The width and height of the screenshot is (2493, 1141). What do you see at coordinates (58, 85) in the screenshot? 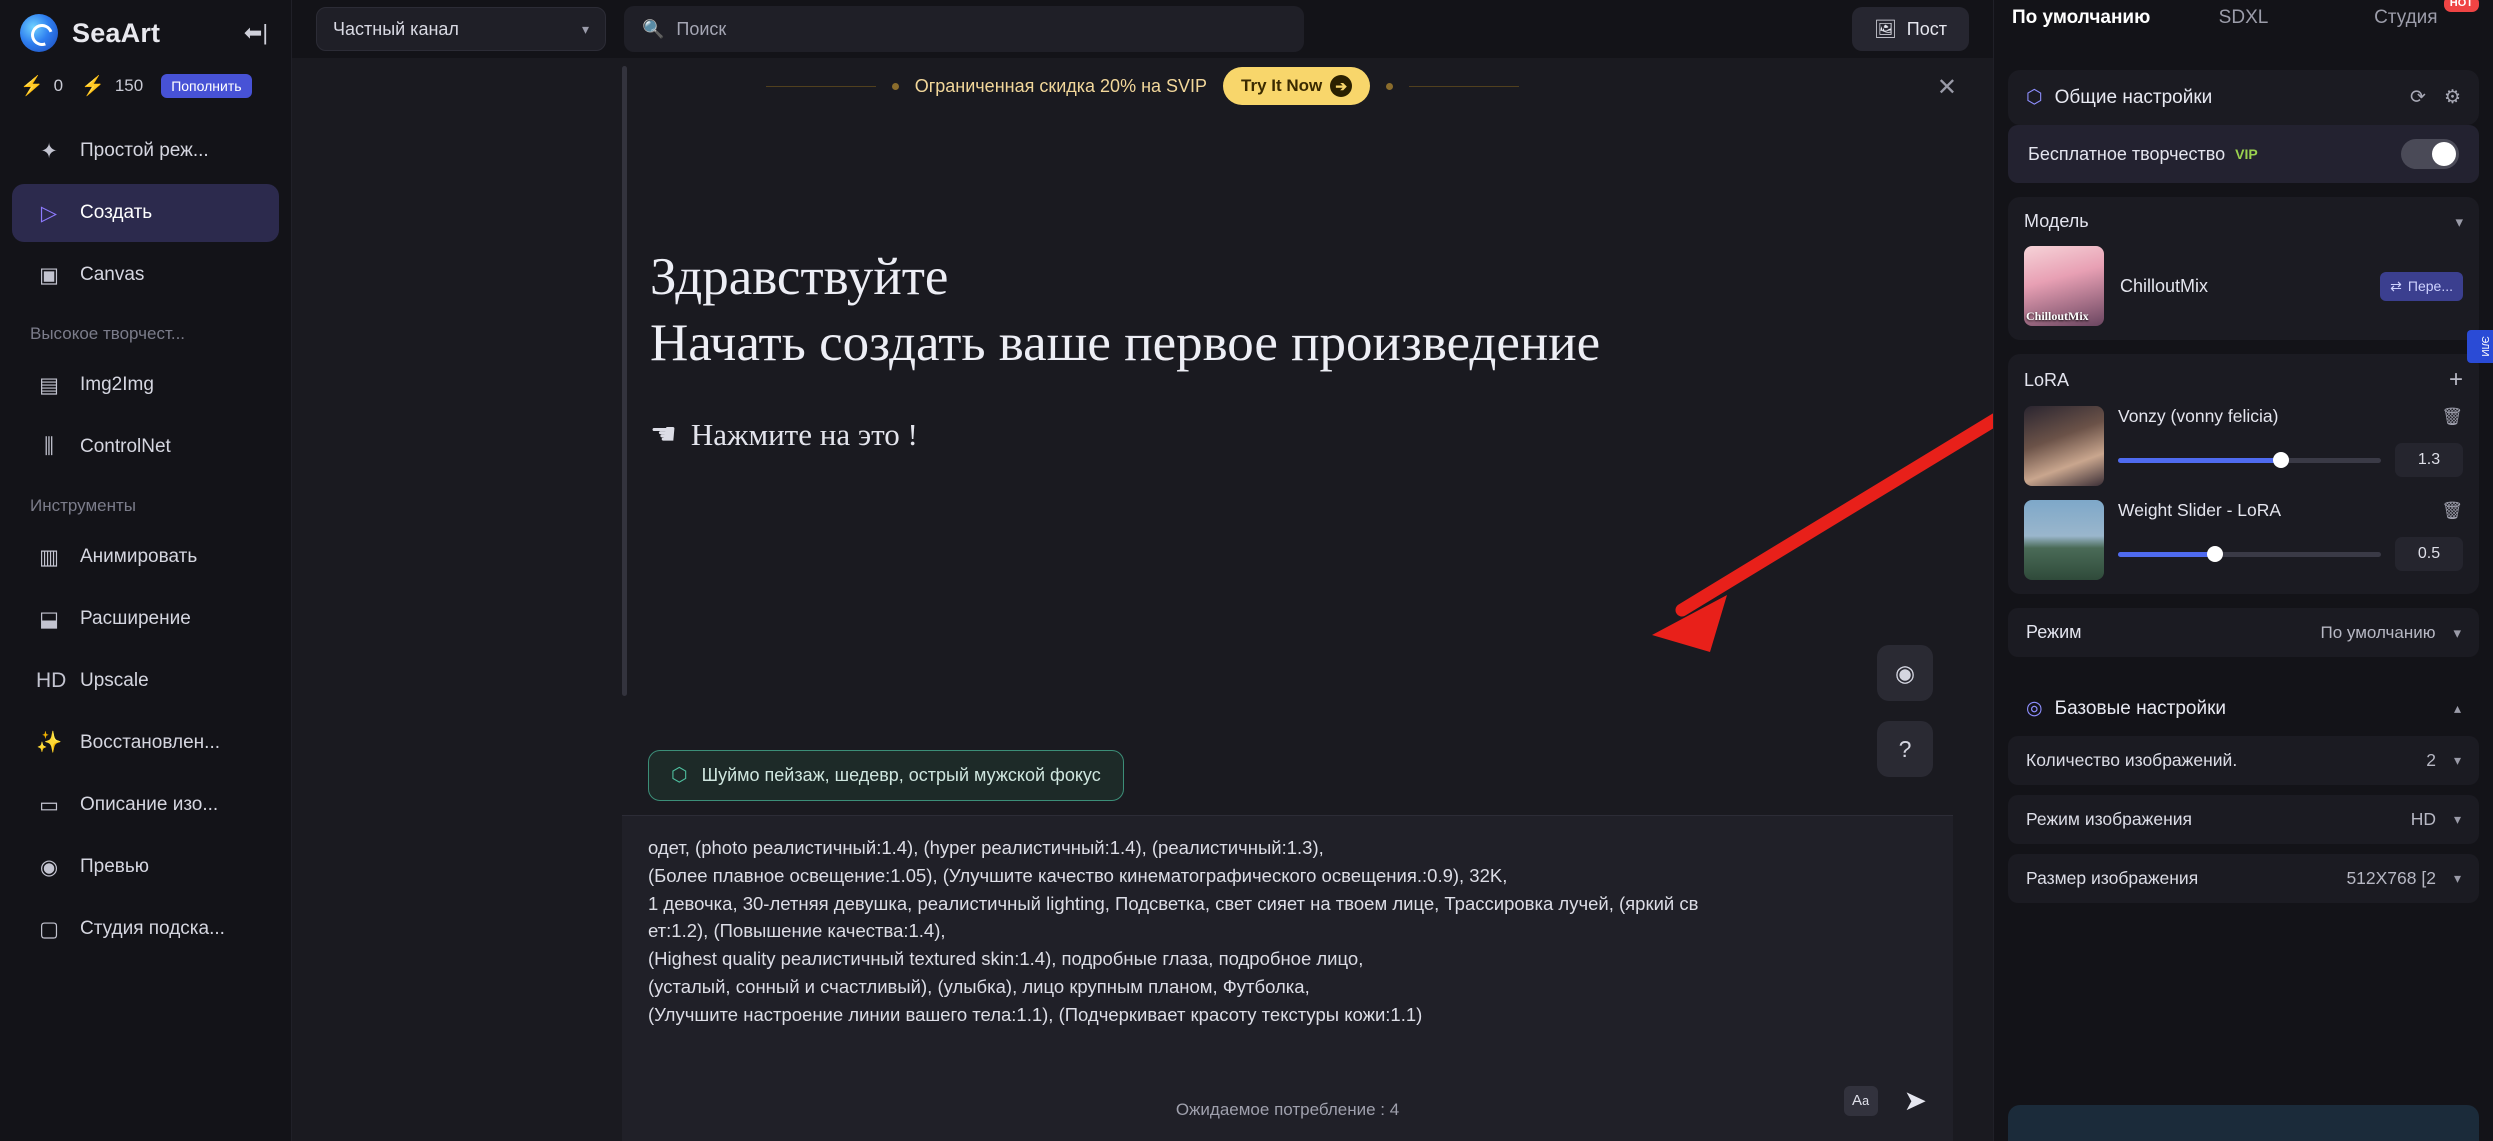
I see `credits-purple-value: 0` at bounding box center [58, 85].